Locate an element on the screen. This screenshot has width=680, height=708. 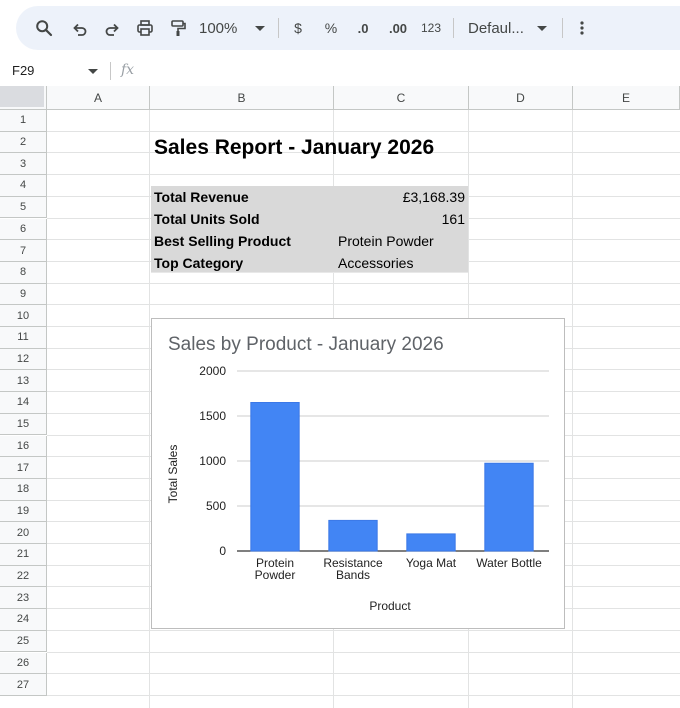
row-header: 3 is located at coordinates (23, 164).